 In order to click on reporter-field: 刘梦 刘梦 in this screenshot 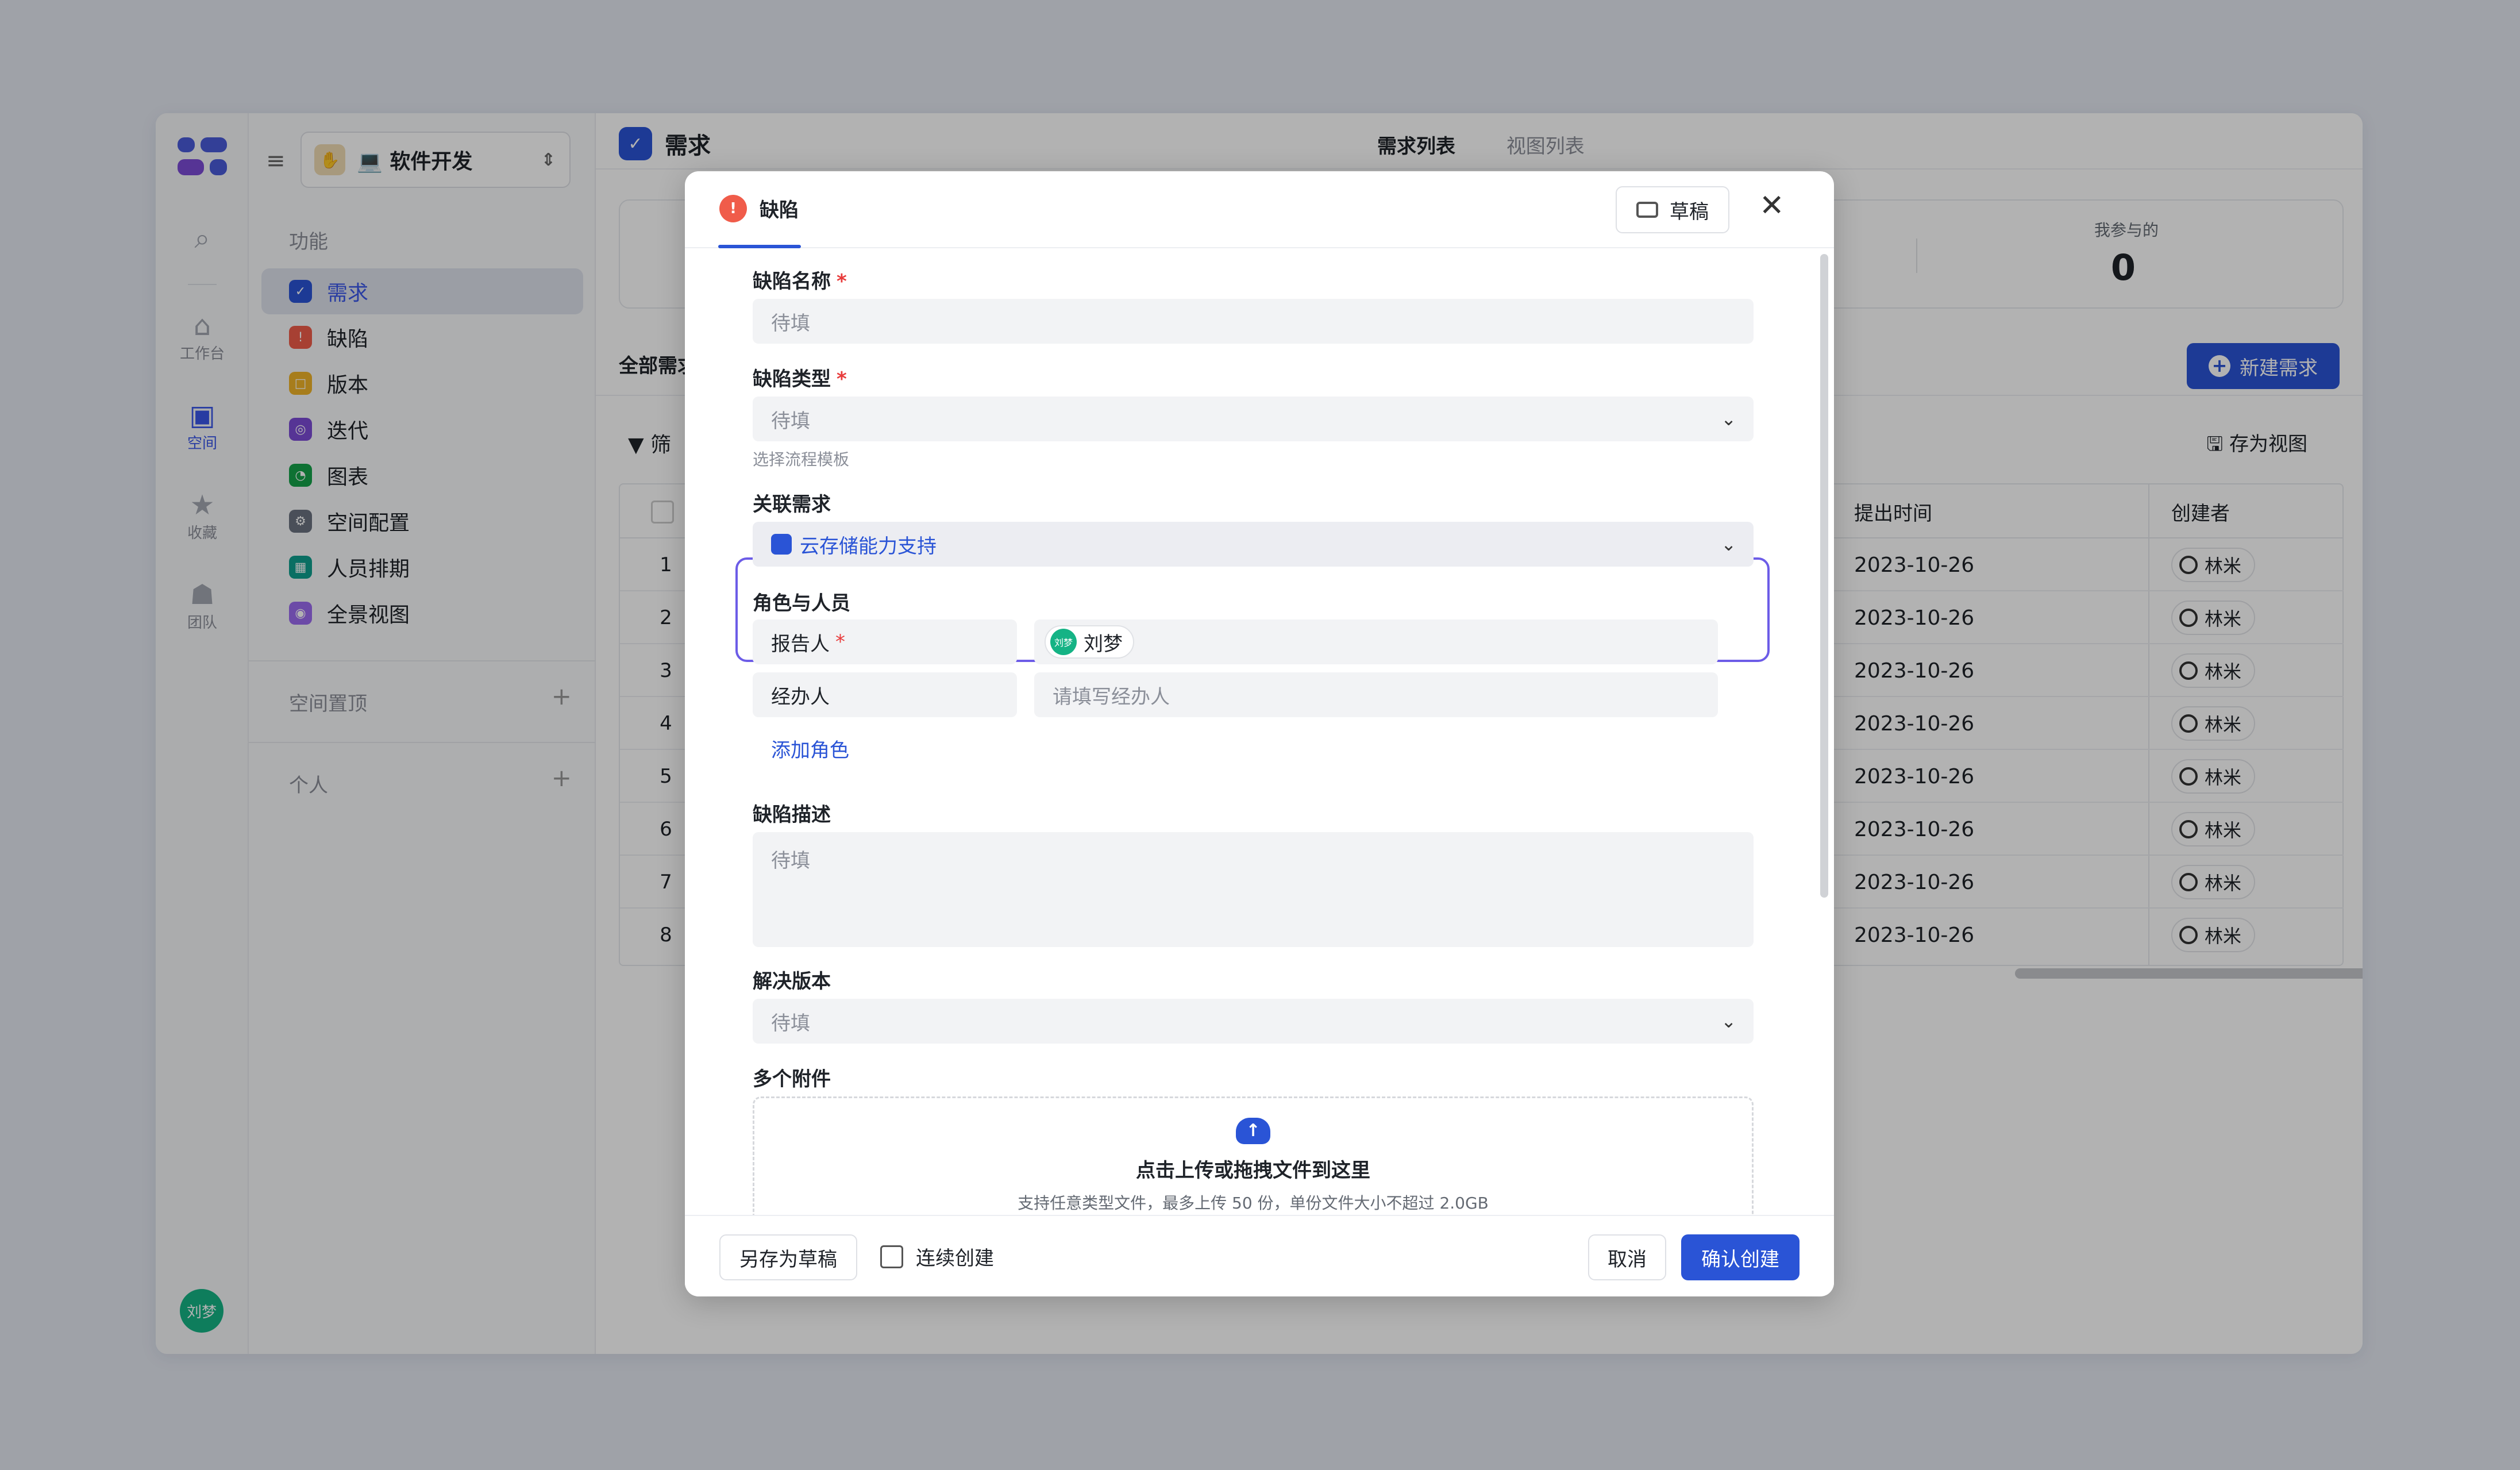, I will do `click(1376, 641)`.